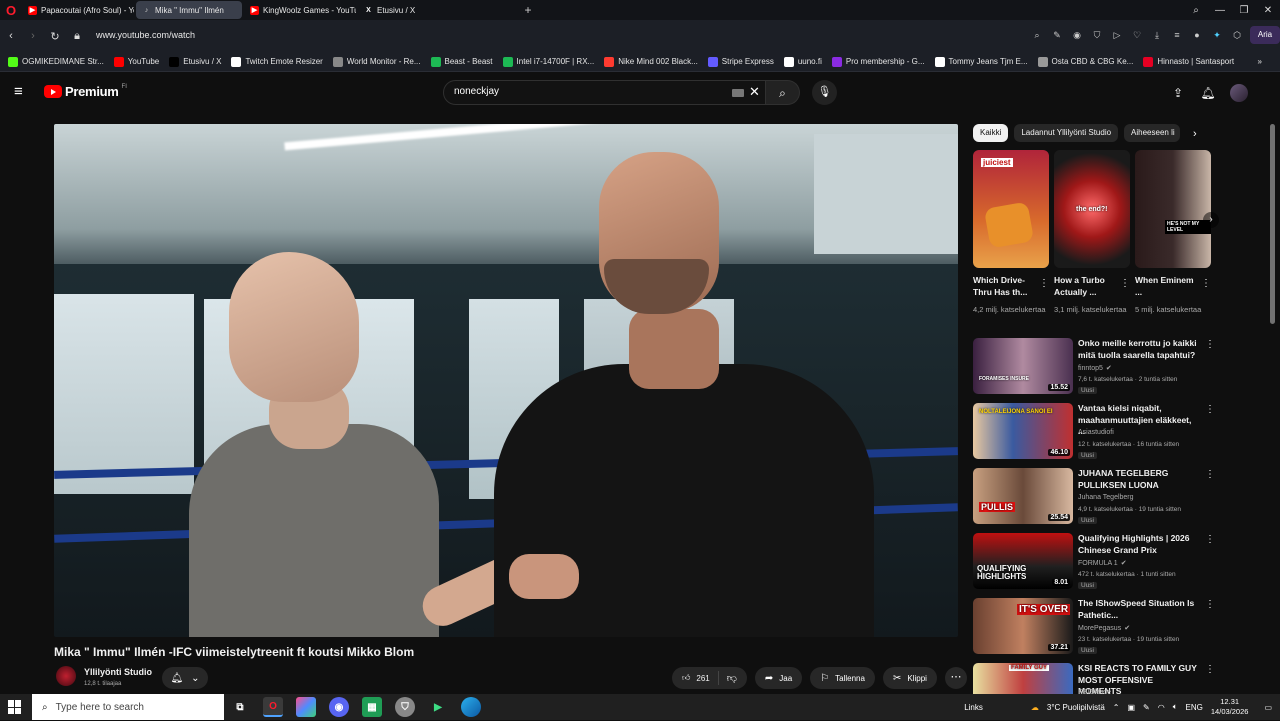 This screenshot has width=1280, height=721. Describe the element at coordinates (1268, 707) in the screenshot. I see `notifications-icon: ▭` at that location.